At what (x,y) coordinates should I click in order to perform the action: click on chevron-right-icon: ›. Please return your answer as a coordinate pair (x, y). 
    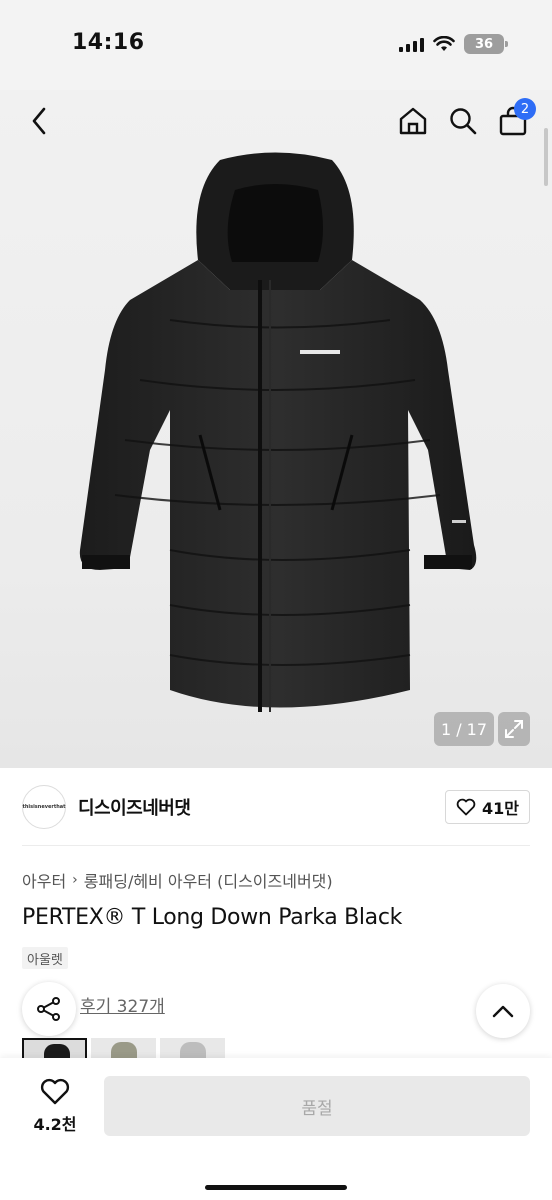
    Looking at the image, I should click on (75, 880).